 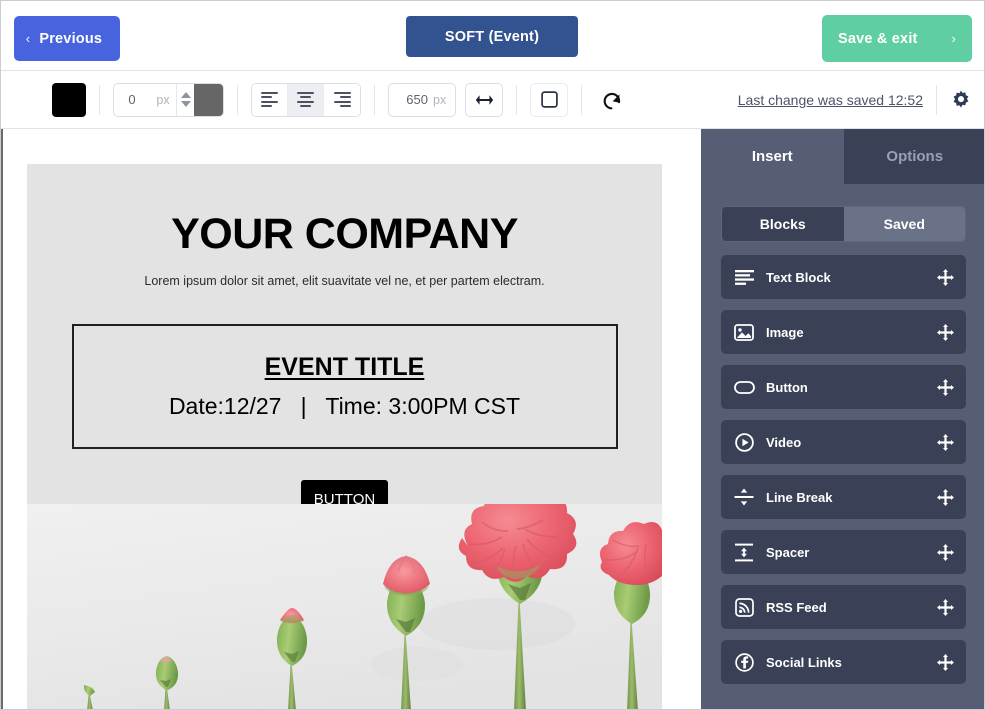 What do you see at coordinates (163, 99) in the screenshot?
I see `border-radius-unit: px` at bounding box center [163, 99].